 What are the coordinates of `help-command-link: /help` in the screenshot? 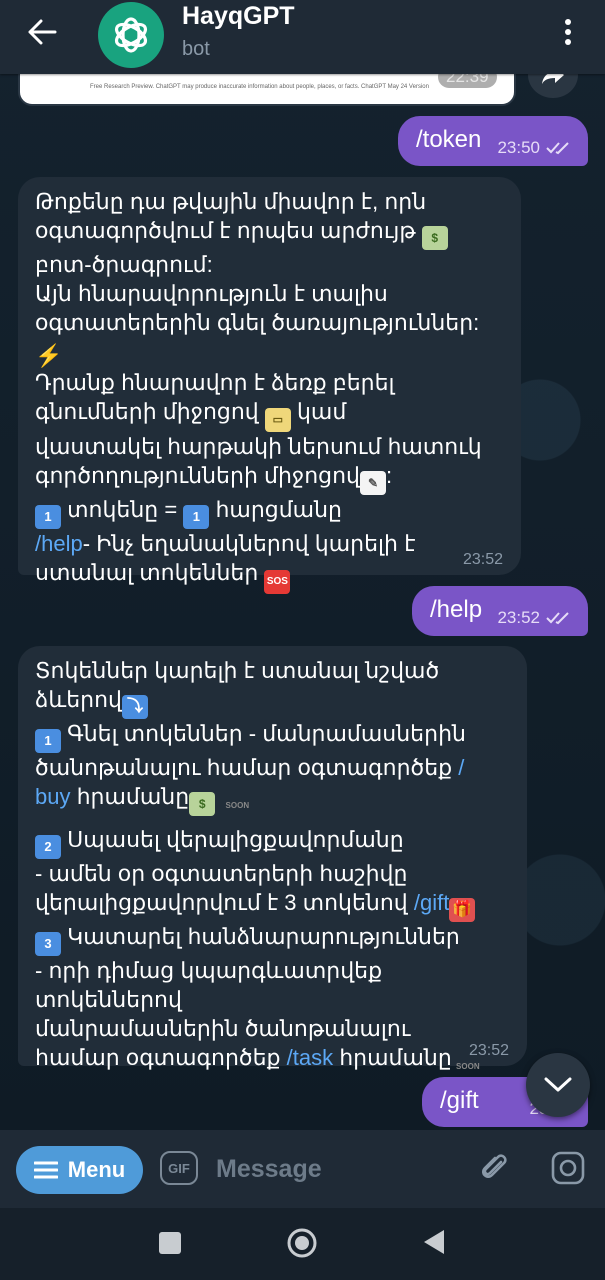 It's located at (59, 543).